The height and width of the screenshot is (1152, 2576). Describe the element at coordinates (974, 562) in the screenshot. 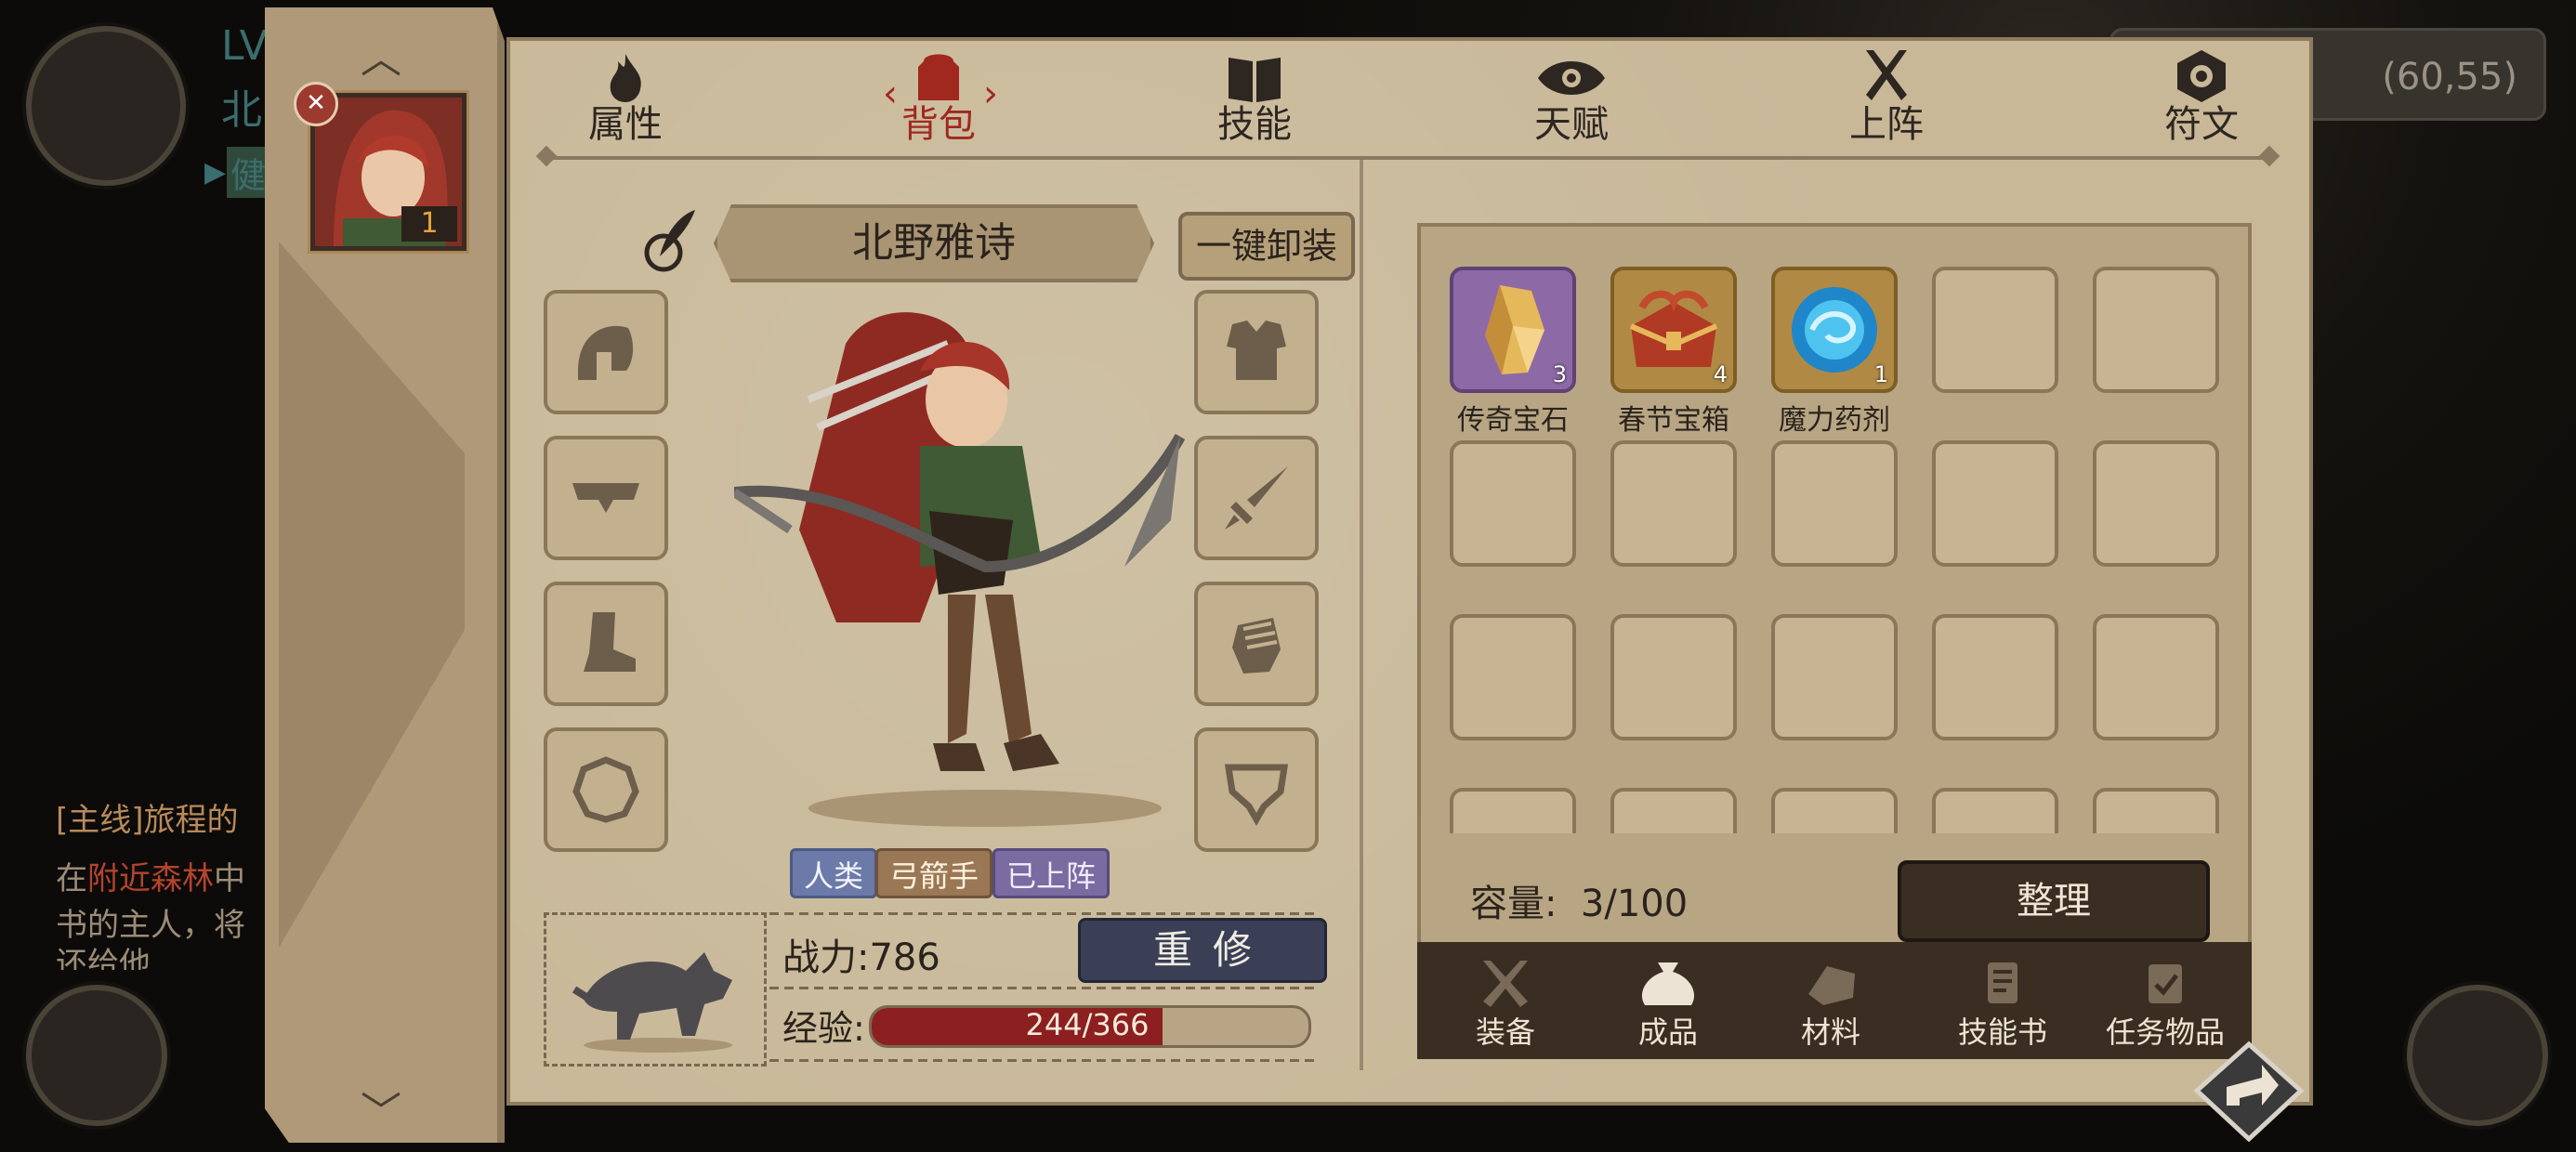

I see `character-artwork` at that location.